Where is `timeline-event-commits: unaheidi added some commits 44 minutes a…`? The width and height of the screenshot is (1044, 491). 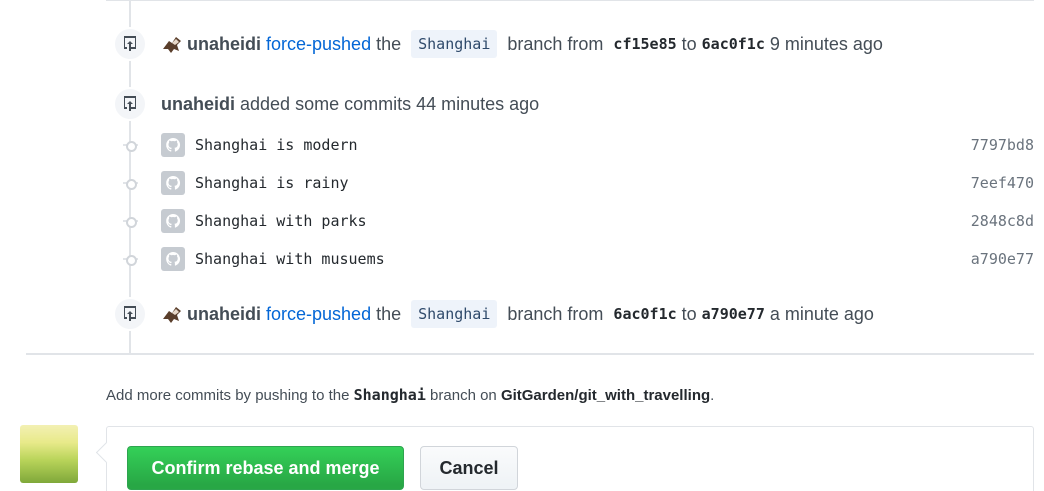 timeline-event-commits: unaheidi added some commits 44 minutes a… is located at coordinates (328, 104).